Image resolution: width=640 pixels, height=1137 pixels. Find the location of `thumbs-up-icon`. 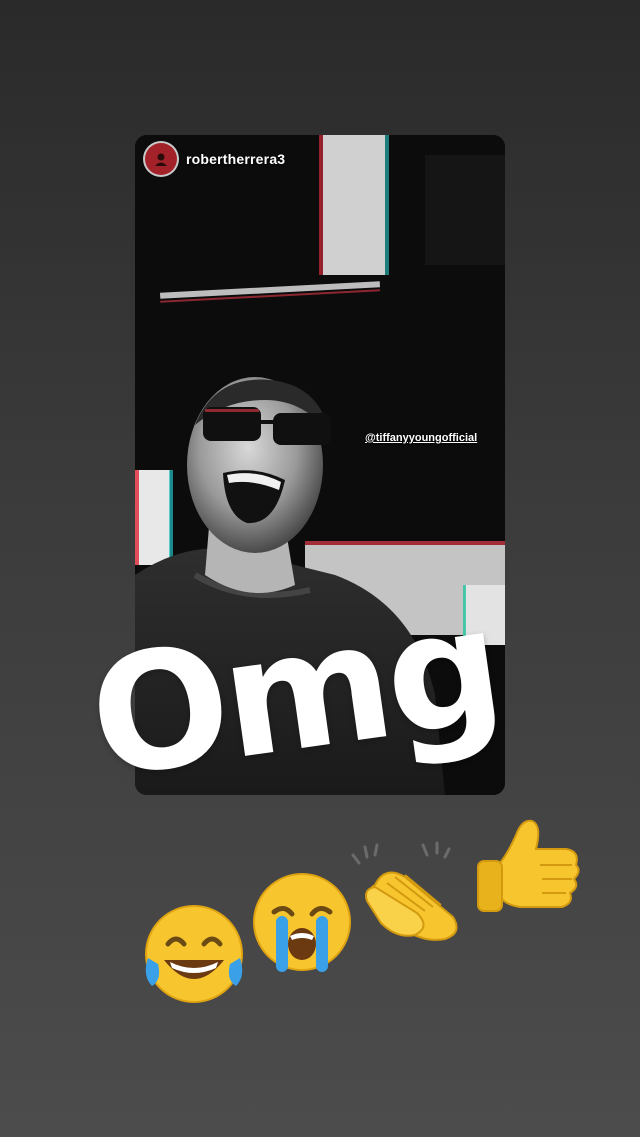

thumbs-up-icon is located at coordinates (530, 865).